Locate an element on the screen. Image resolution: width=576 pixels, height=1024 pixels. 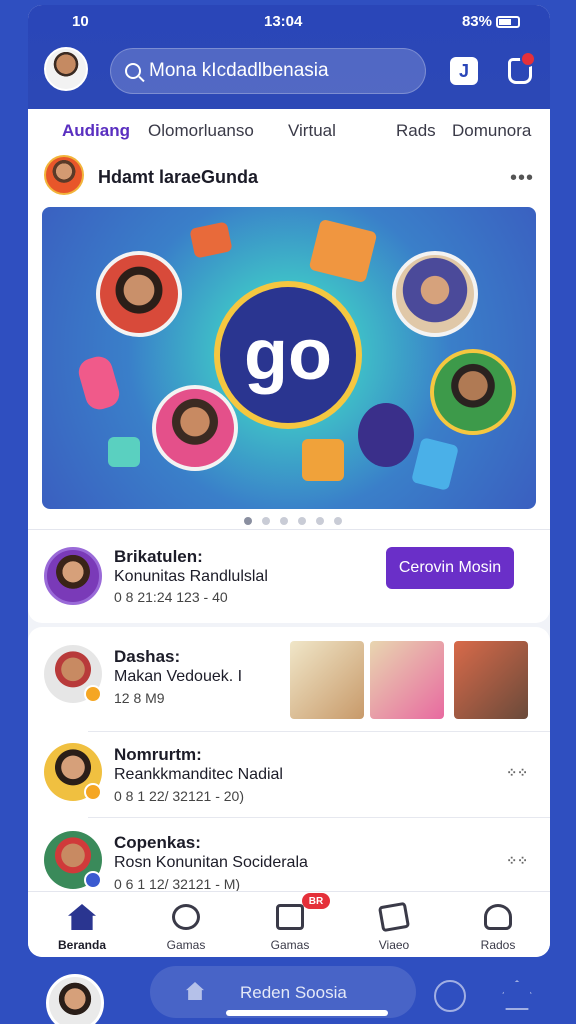
nav-label: Viaeo is located at coordinates (394, 945).